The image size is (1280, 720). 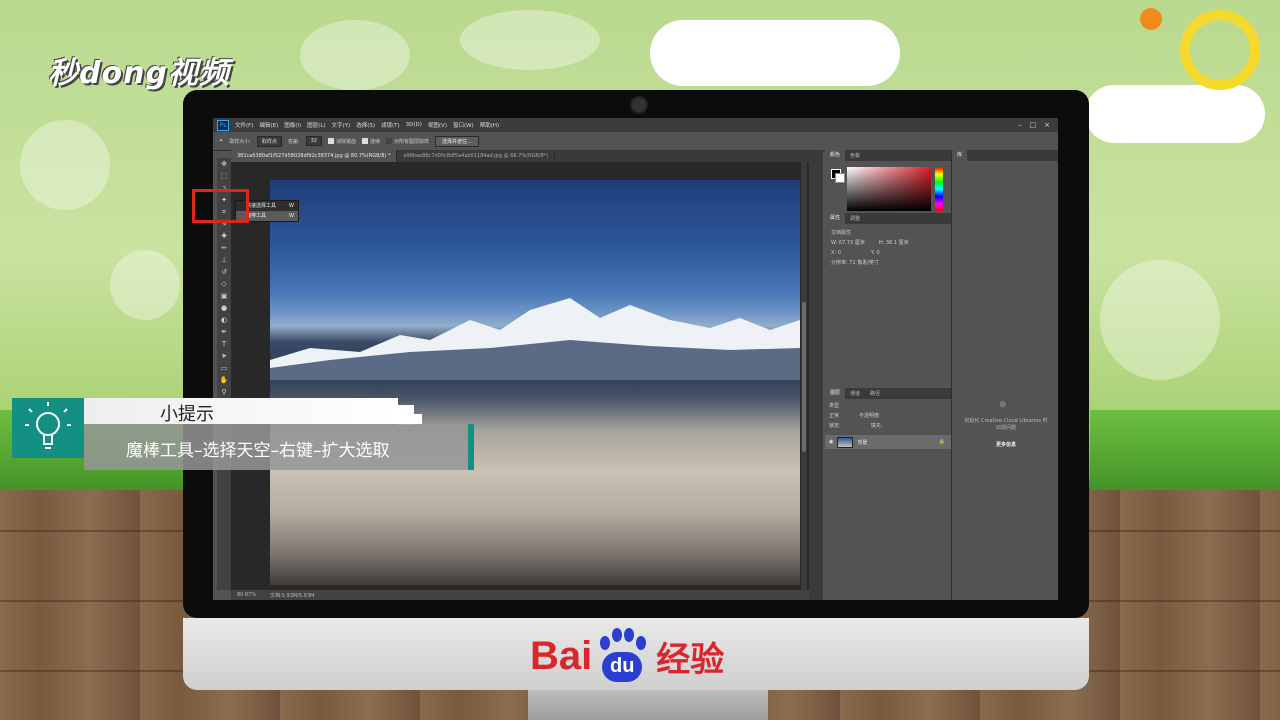 What do you see at coordinates (292, 595) in the screenshot?
I see `doc-size: 文档:5.93M/5.93M` at bounding box center [292, 595].